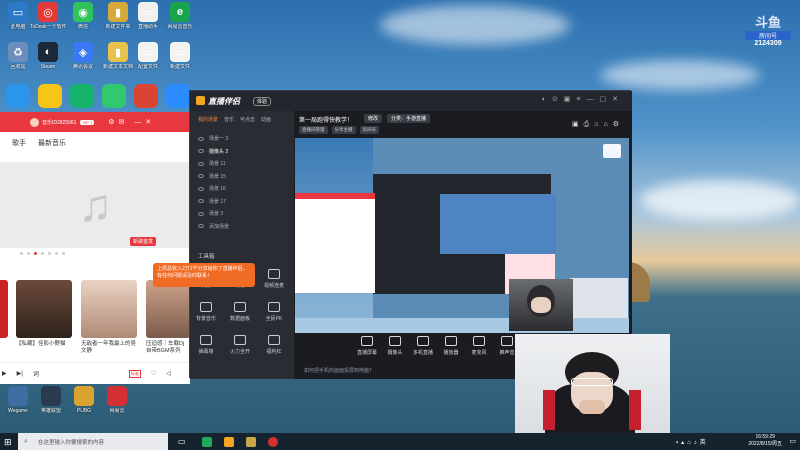 The image size is (800, 450). What do you see at coordinates (313, 130) in the screenshot?
I see `sub-tab: 直播间管理` at bounding box center [313, 130].